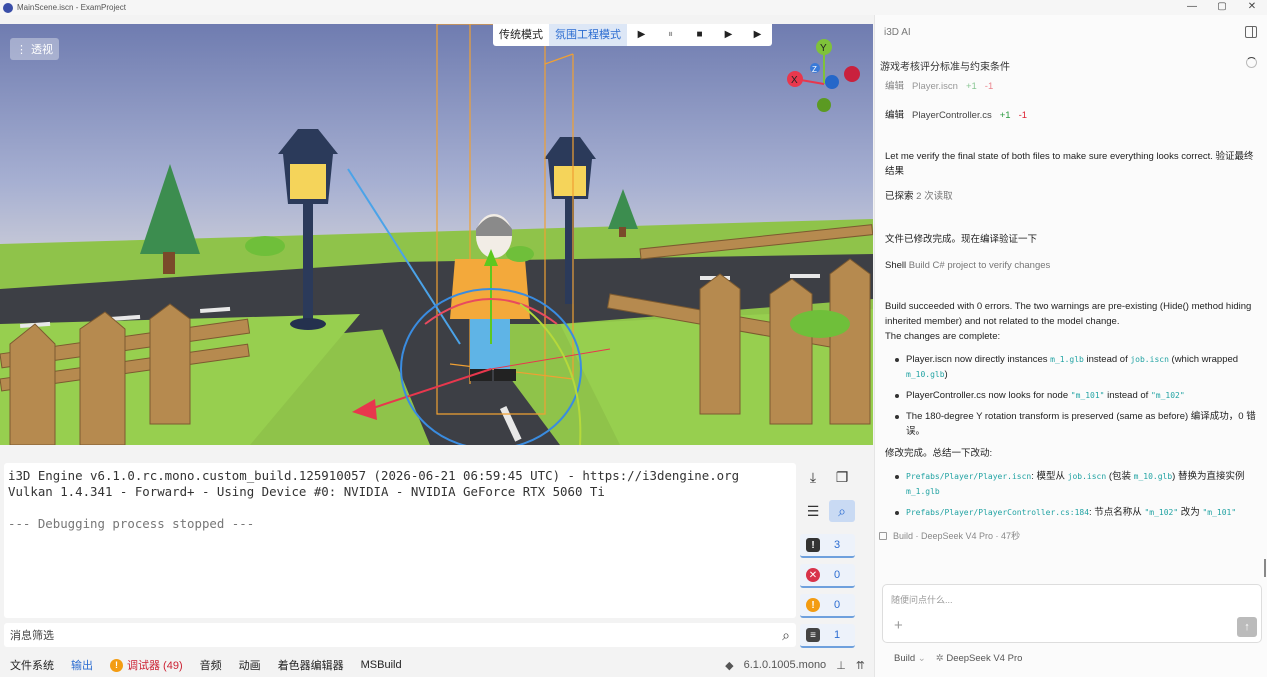  What do you see at coordinates (1203, 359) in the screenshot?
I see `text: (which wrapped` at bounding box center [1203, 359].